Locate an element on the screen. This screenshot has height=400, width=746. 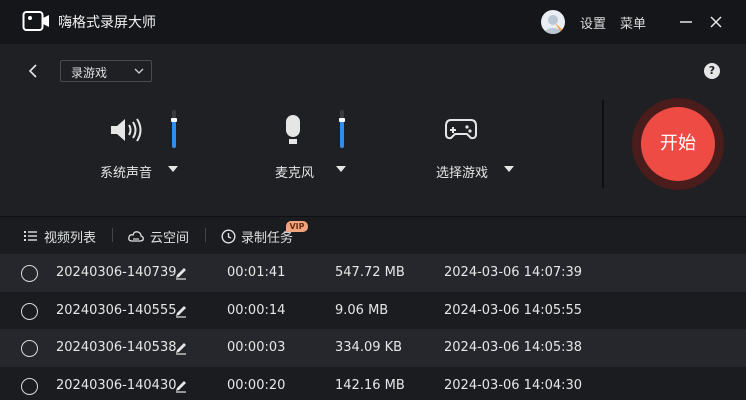
recording-name: 20240306-140739 is located at coordinates (116, 272).